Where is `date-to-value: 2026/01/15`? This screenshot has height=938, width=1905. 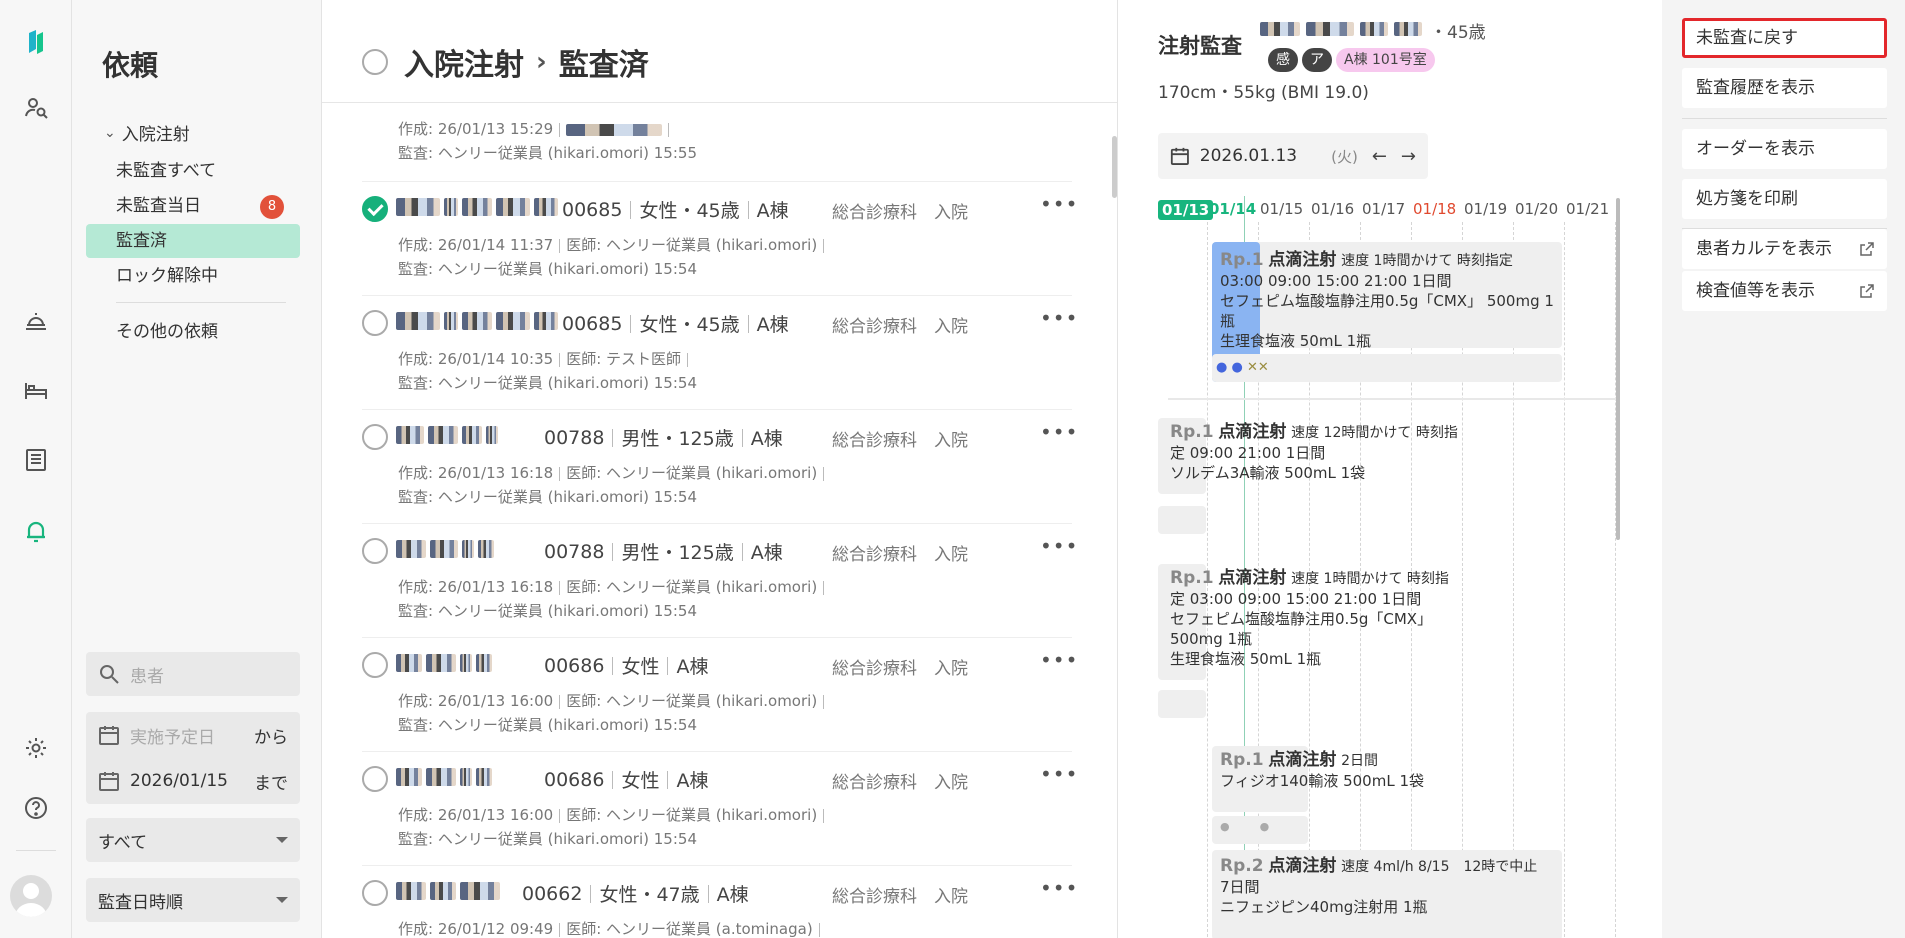 date-to-value: 2026/01/15 is located at coordinates (179, 781).